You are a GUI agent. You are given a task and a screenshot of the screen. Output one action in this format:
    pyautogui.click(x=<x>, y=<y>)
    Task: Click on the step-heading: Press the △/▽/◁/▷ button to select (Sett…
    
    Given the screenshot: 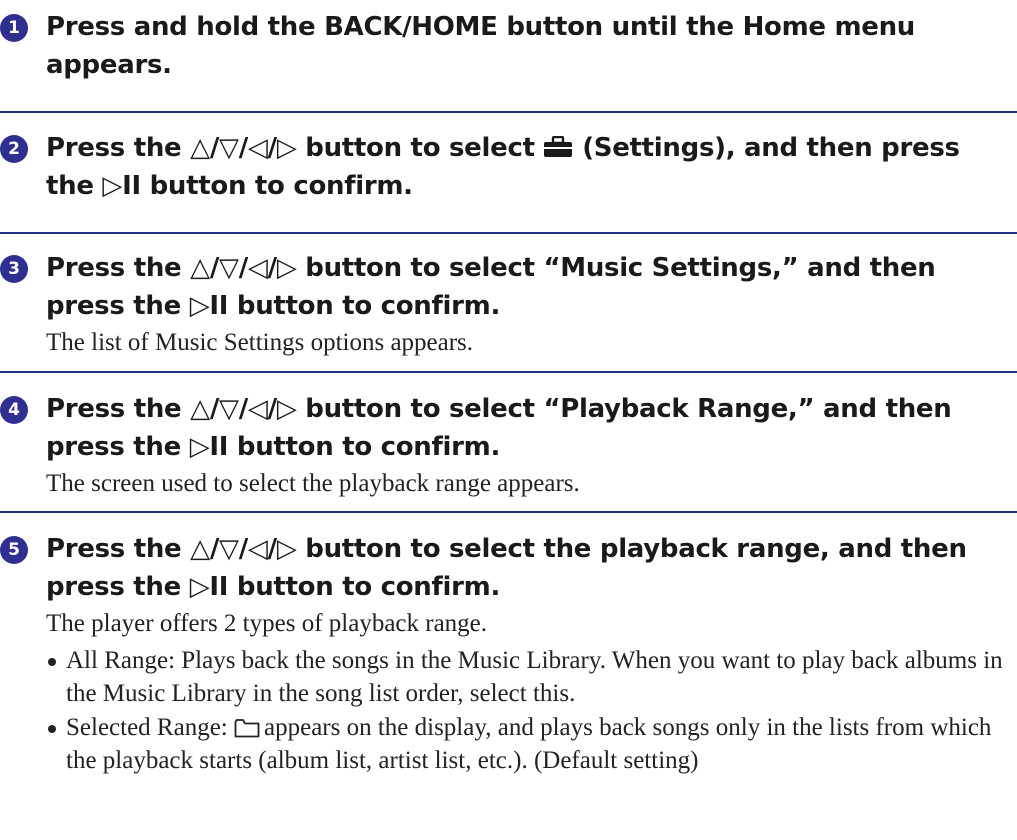 What is the action you would take?
    pyautogui.click(x=531, y=167)
    